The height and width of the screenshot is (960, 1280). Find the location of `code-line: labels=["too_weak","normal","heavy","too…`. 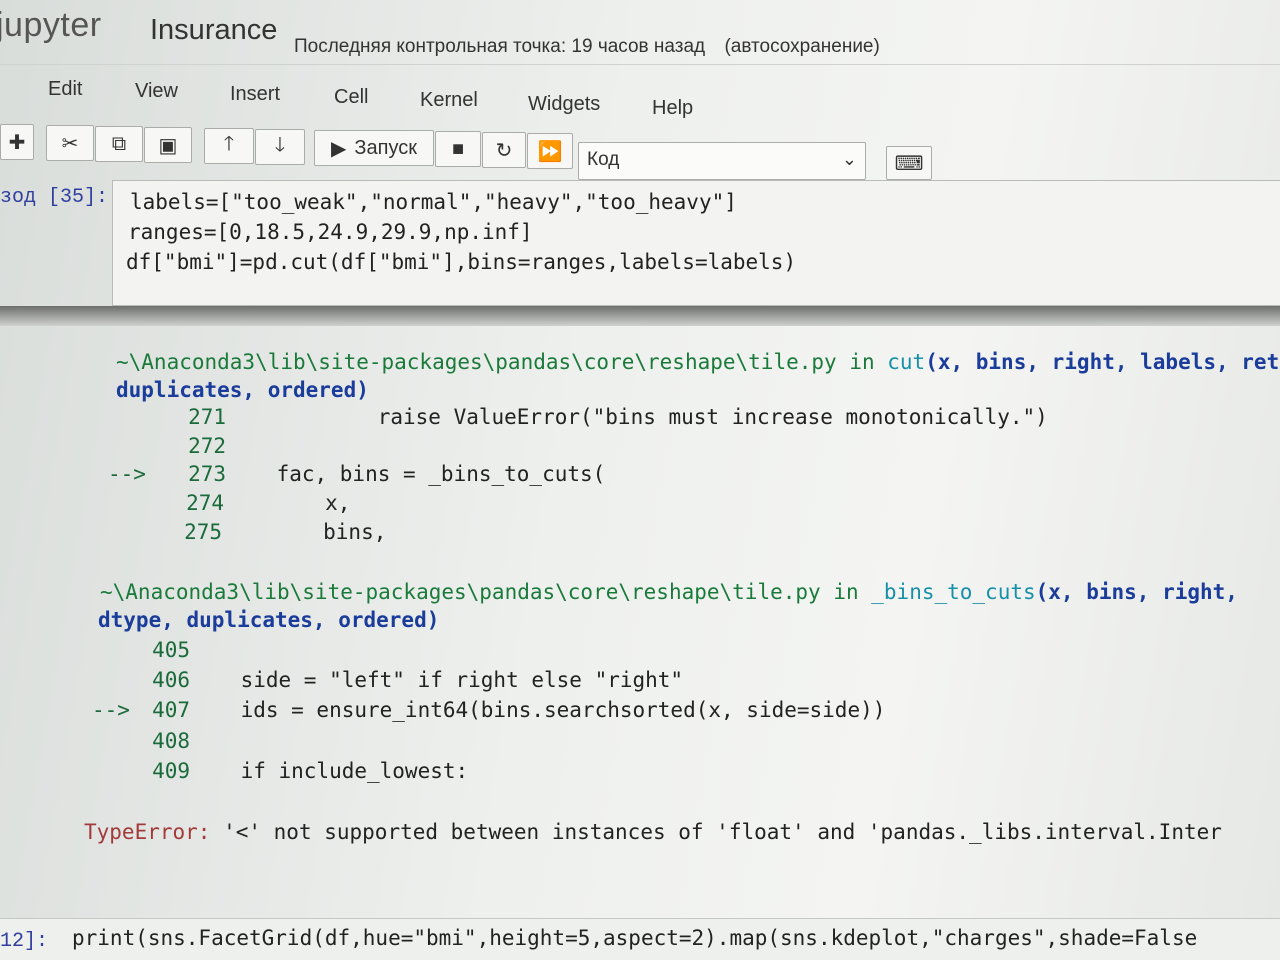

code-line: labels=["too_weak","normal","heavy","too… is located at coordinates (433, 202).